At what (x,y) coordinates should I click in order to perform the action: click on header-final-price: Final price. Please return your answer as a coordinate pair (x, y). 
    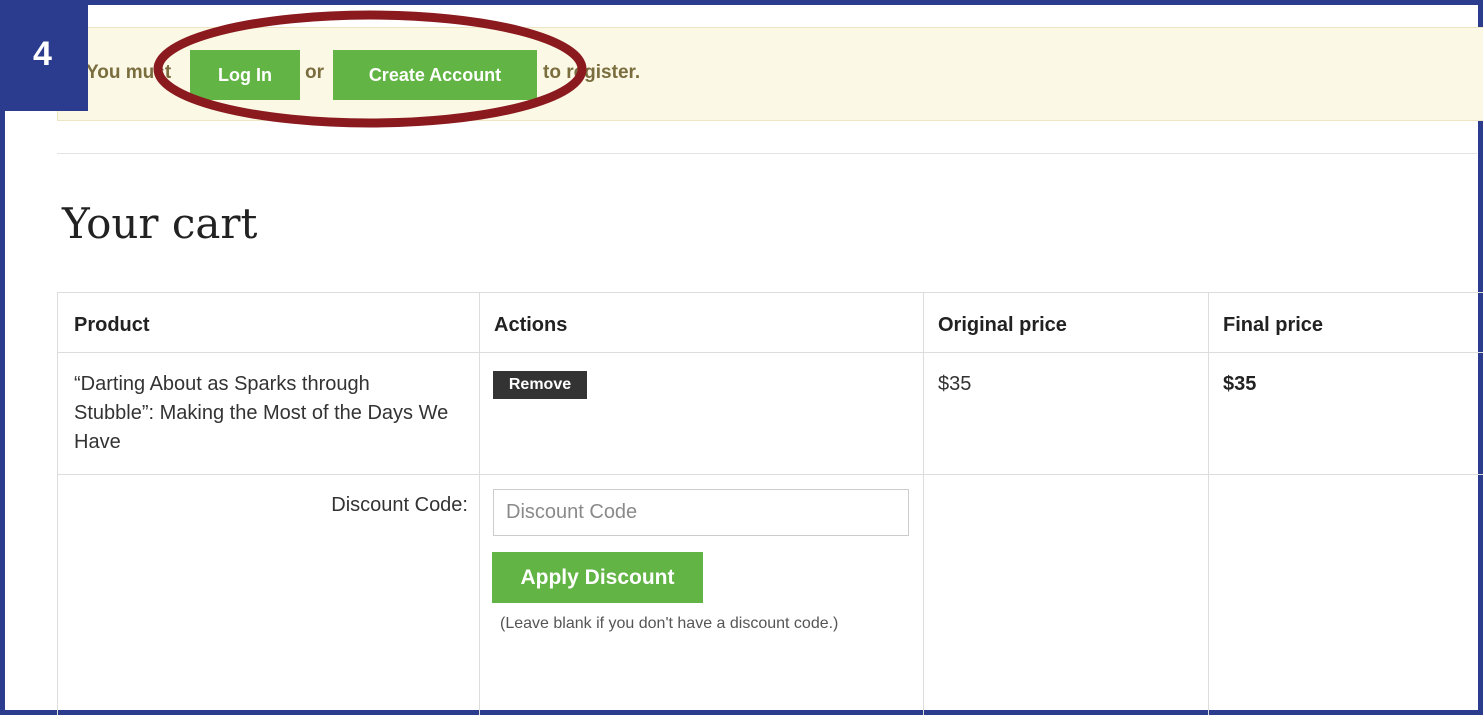
    Looking at the image, I should click on (1273, 325).